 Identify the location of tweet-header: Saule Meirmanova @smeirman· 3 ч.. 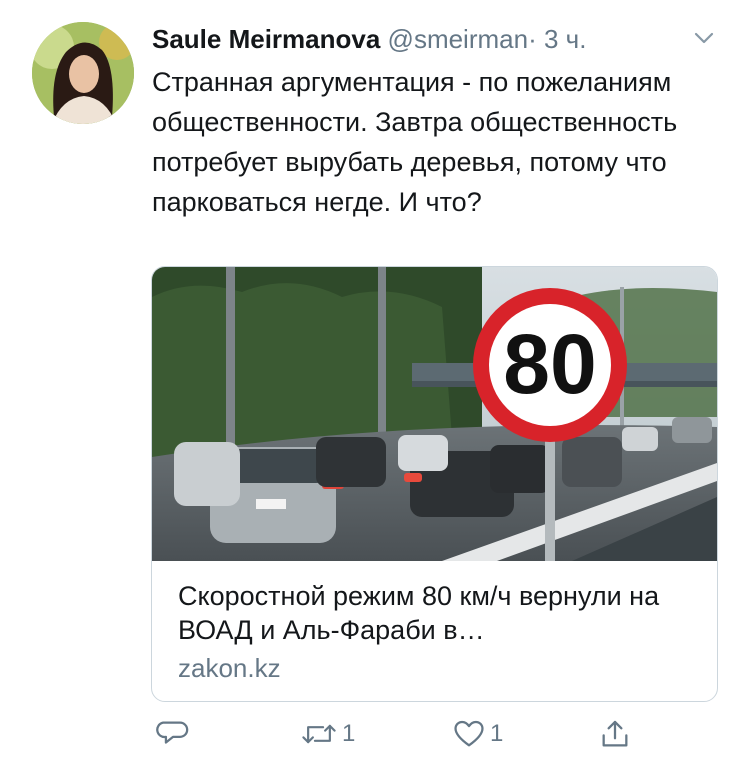
(436, 40).